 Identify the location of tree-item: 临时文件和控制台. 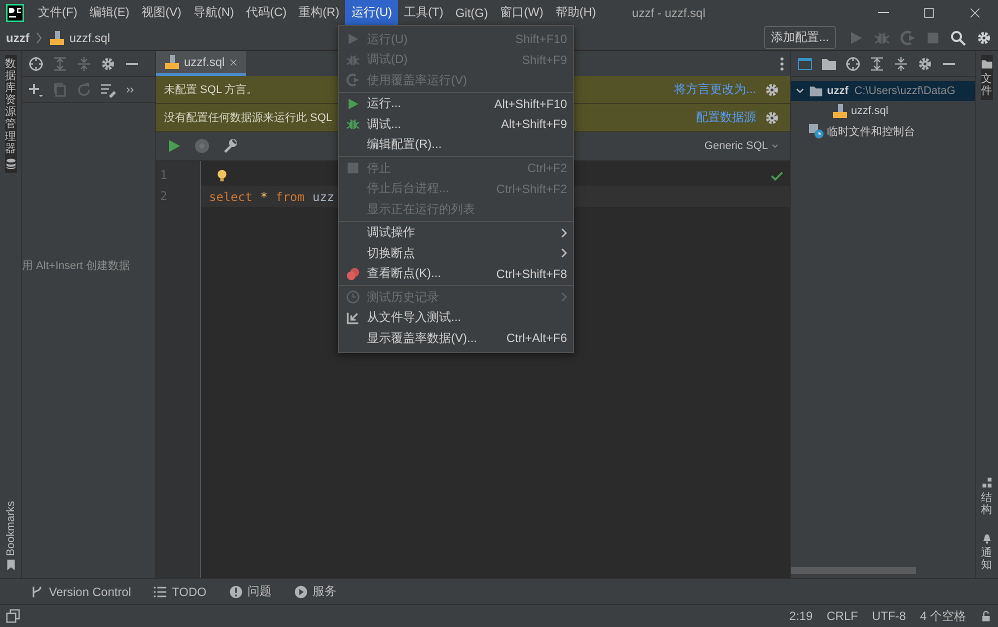
(883, 131).